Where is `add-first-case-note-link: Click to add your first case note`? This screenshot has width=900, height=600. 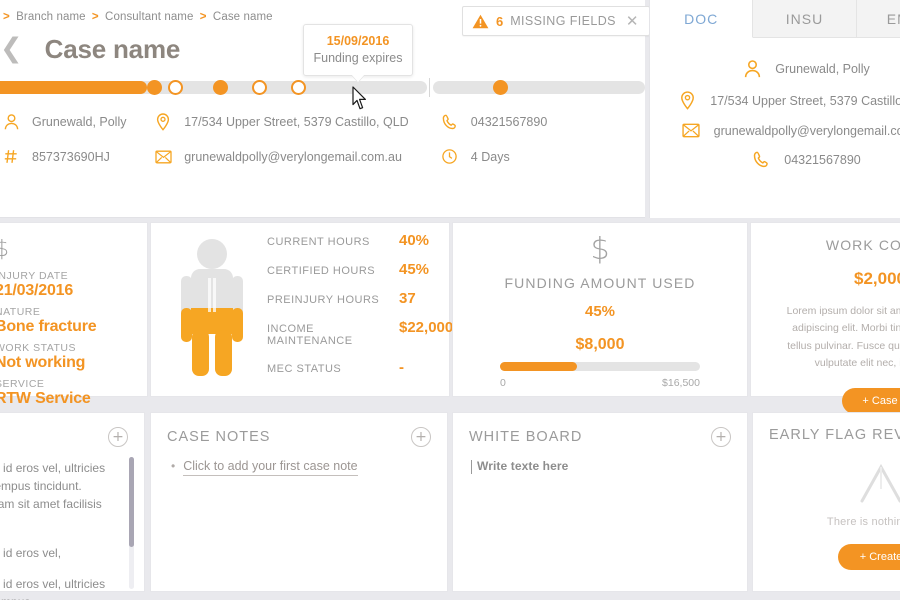 add-first-case-note-link: Click to add your first case note is located at coordinates (270, 467).